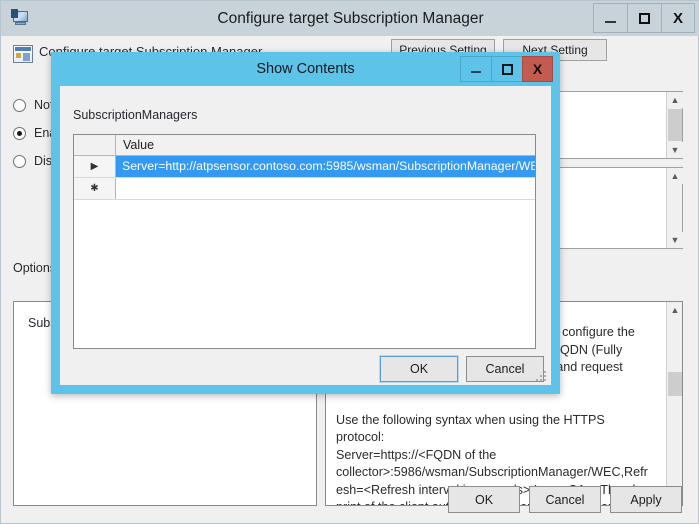 Image resolution: width=699 pixels, height=524 pixels. What do you see at coordinates (541, 376) in the screenshot?
I see `resize-grip-icon` at bounding box center [541, 376].